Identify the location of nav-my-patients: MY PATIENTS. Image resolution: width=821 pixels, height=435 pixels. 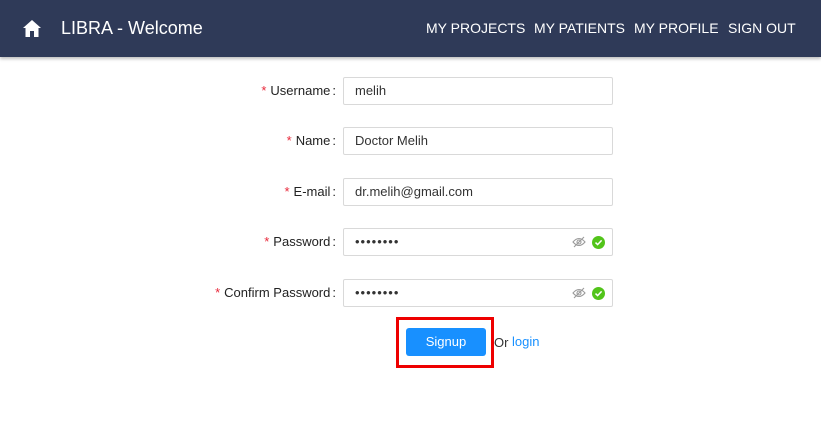
(579, 28).